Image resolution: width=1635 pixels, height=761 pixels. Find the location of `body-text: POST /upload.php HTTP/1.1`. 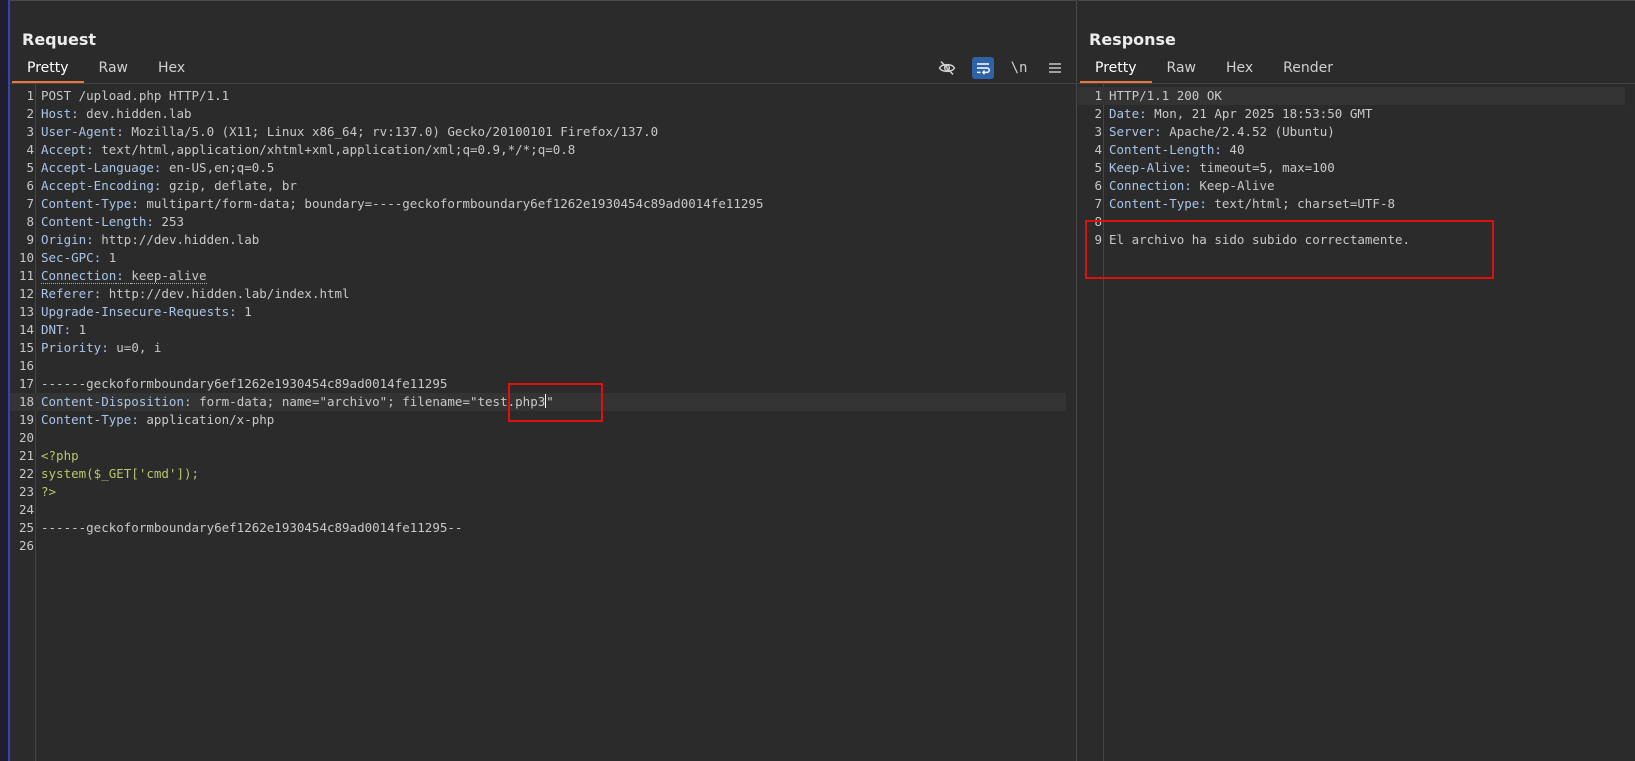

body-text: POST /upload.php HTTP/1.1 is located at coordinates (135, 95).